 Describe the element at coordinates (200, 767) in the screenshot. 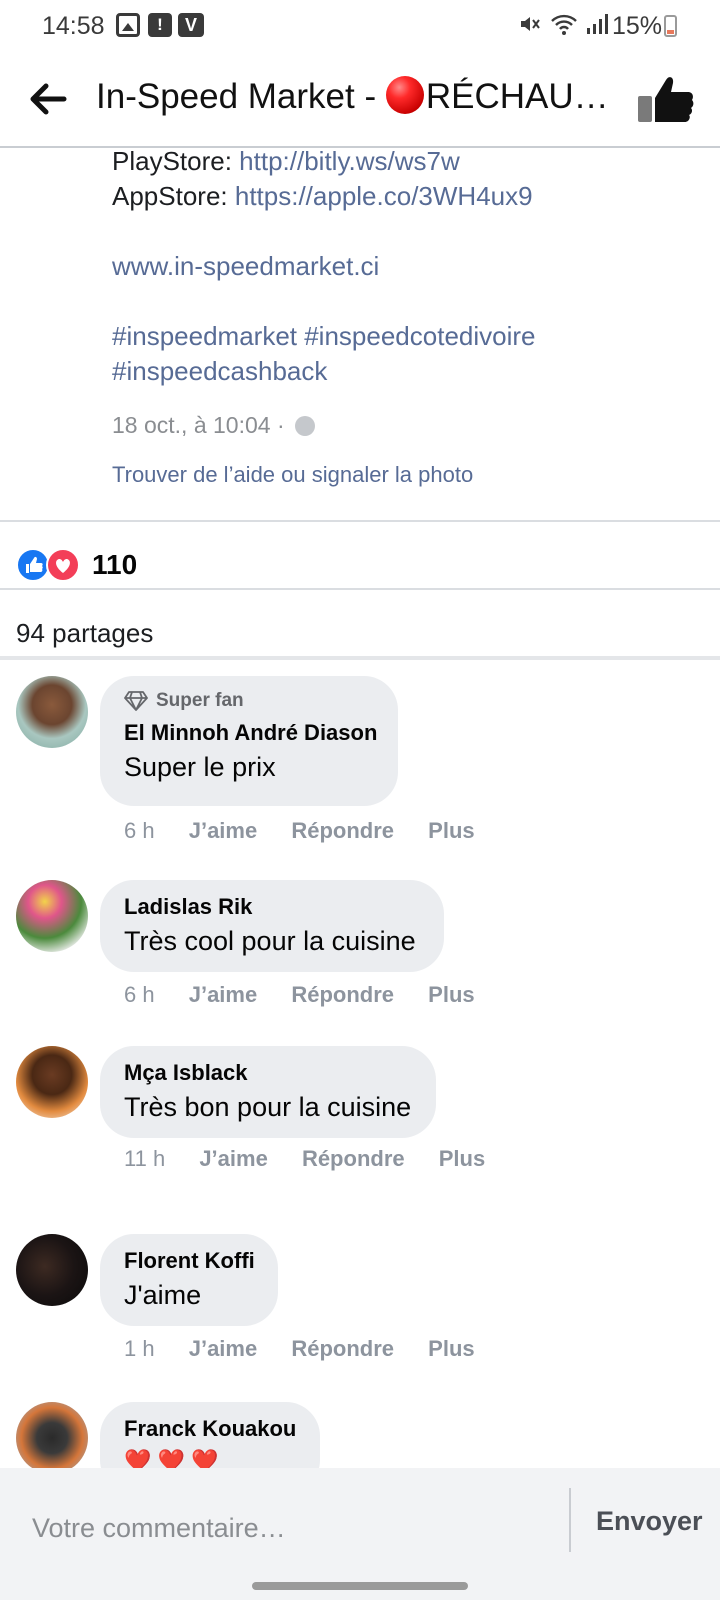

I see `comment-text: Super le prix` at that location.